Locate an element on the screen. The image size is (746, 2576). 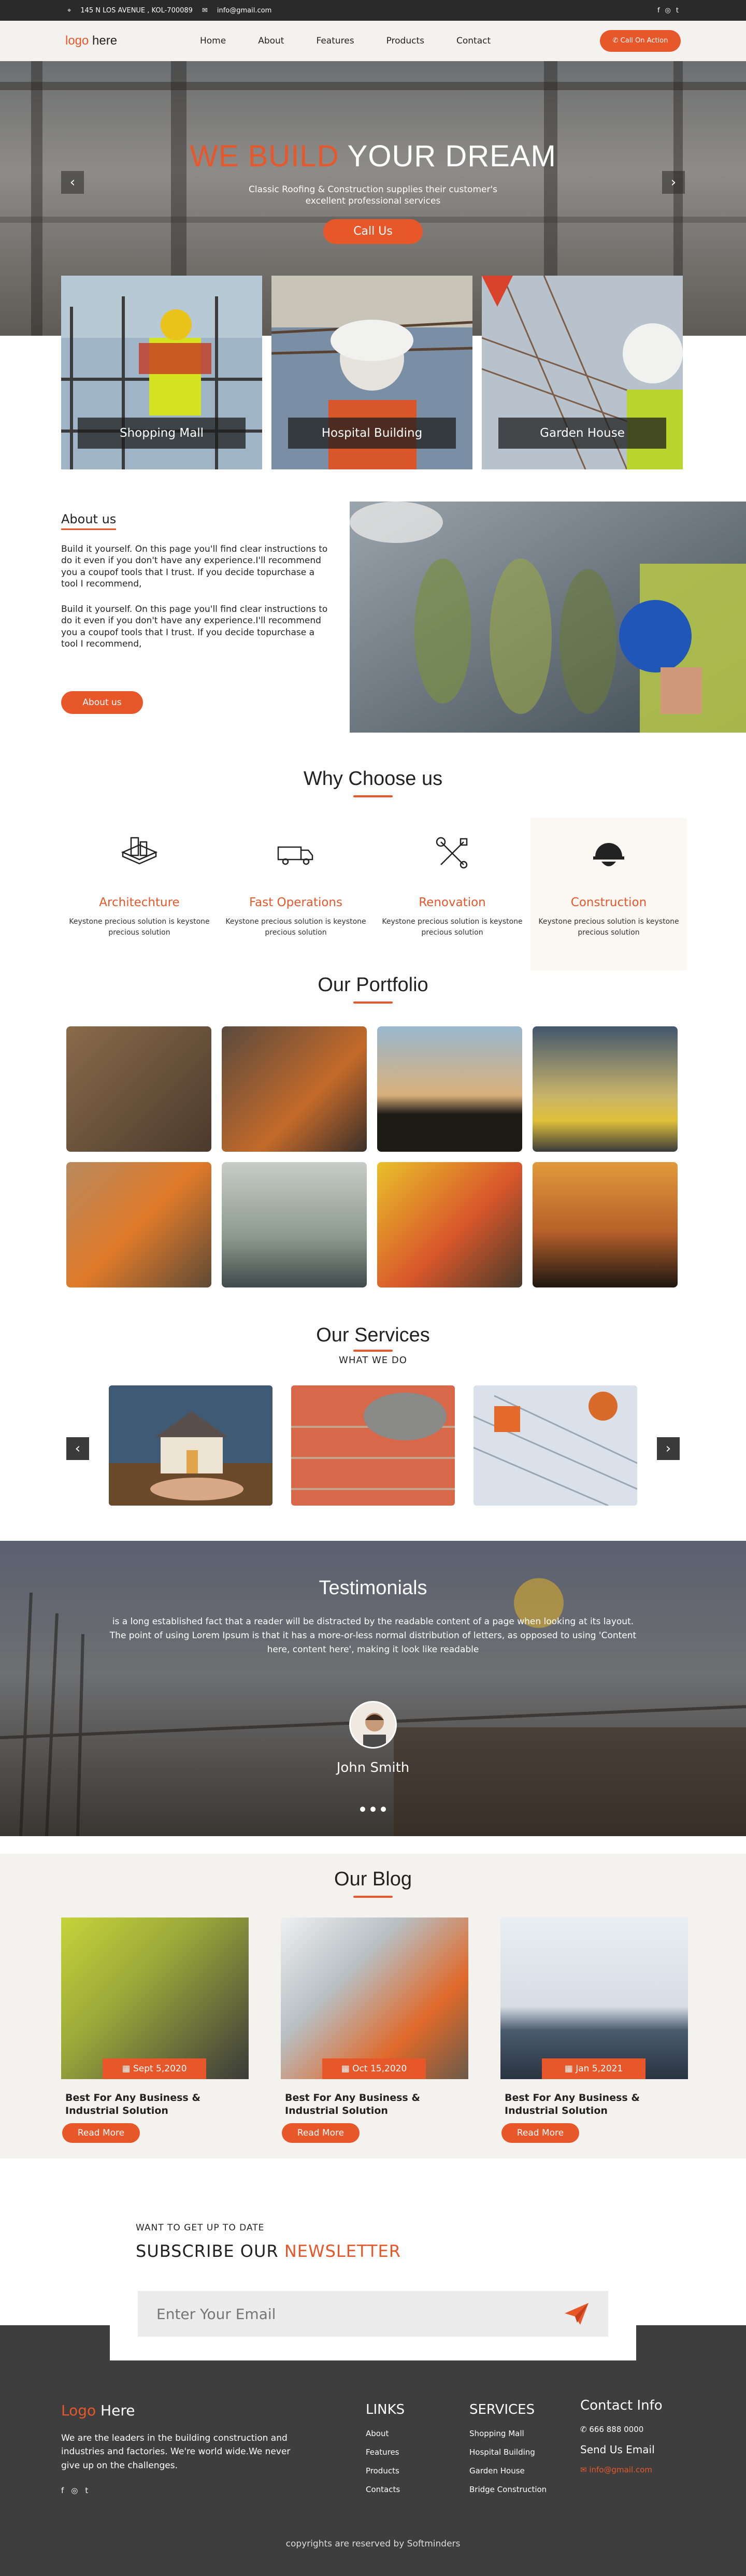
footer-link-features: Features is located at coordinates (385, 2453).